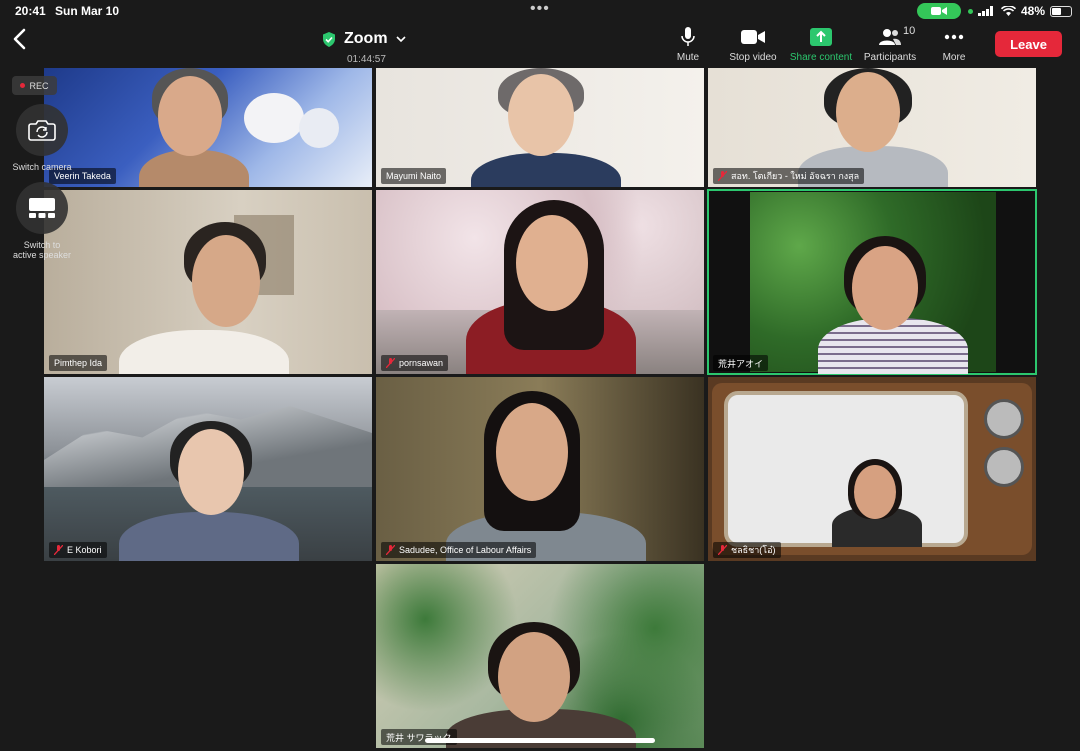 The width and height of the screenshot is (1080, 751). What do you see at coordinates (400, 38) in the screenshot?
I see `chevron-down-icon` at bounding box center [400, 38].